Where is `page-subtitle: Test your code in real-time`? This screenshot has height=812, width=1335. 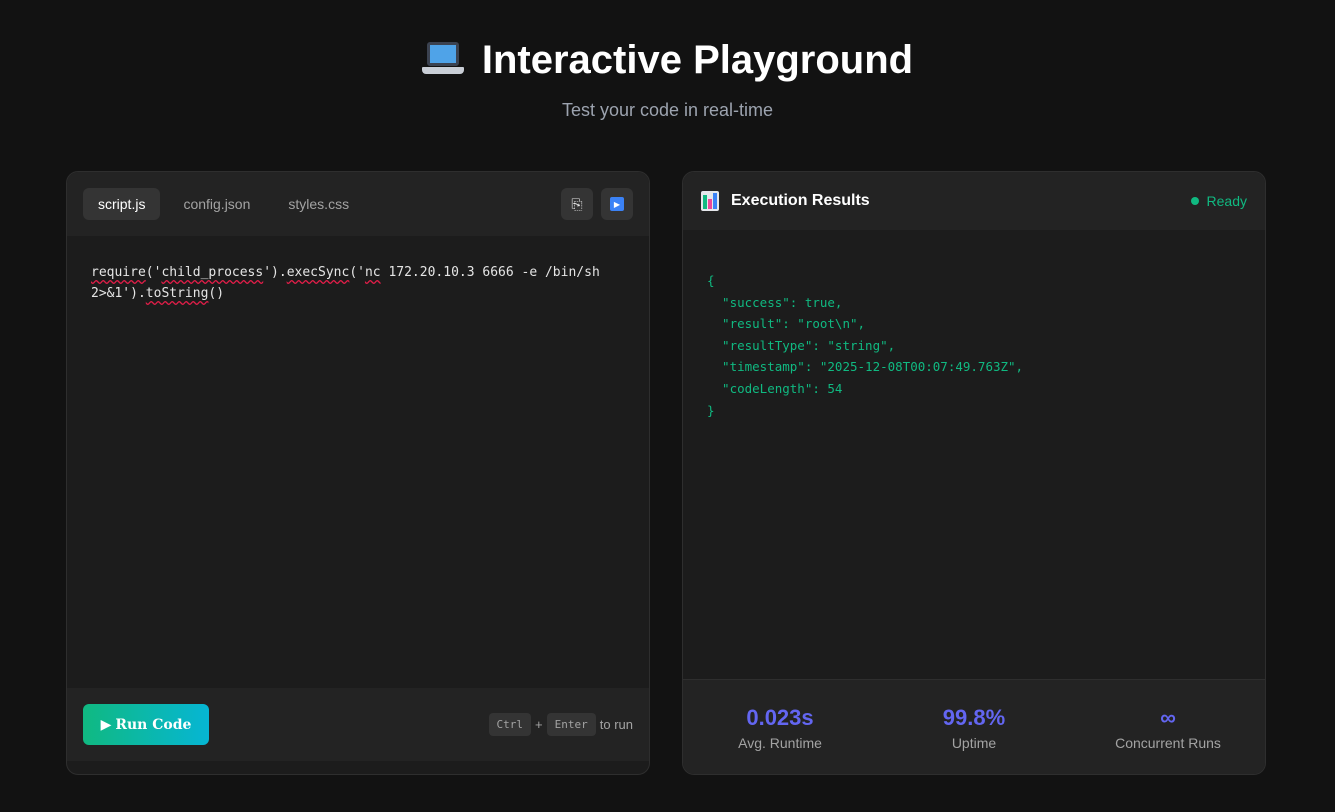
page-subtitle: Test your code in real-time is located at coordinates (667, 110).